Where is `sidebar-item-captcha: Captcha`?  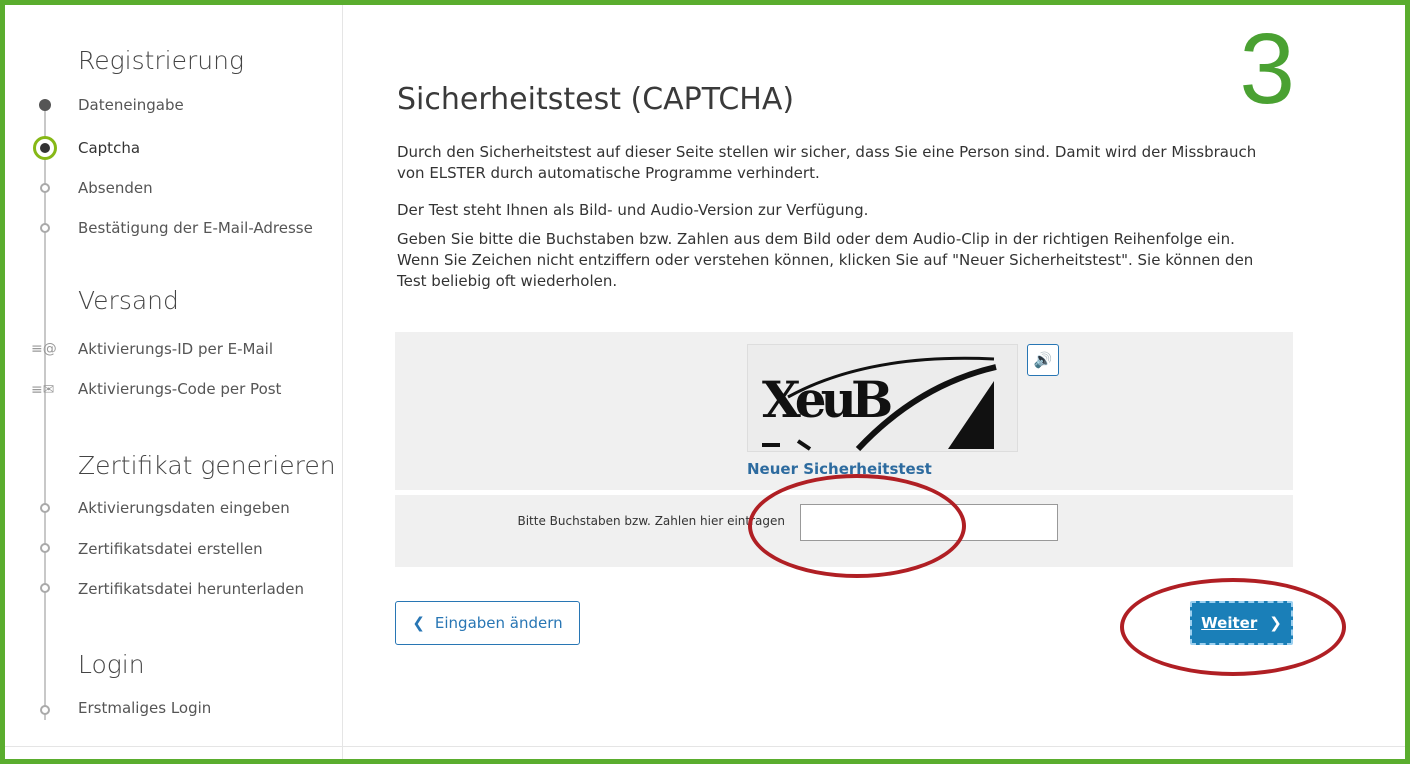 sidebar-item-captcha: Captcha is located at coordinates (109, 148).